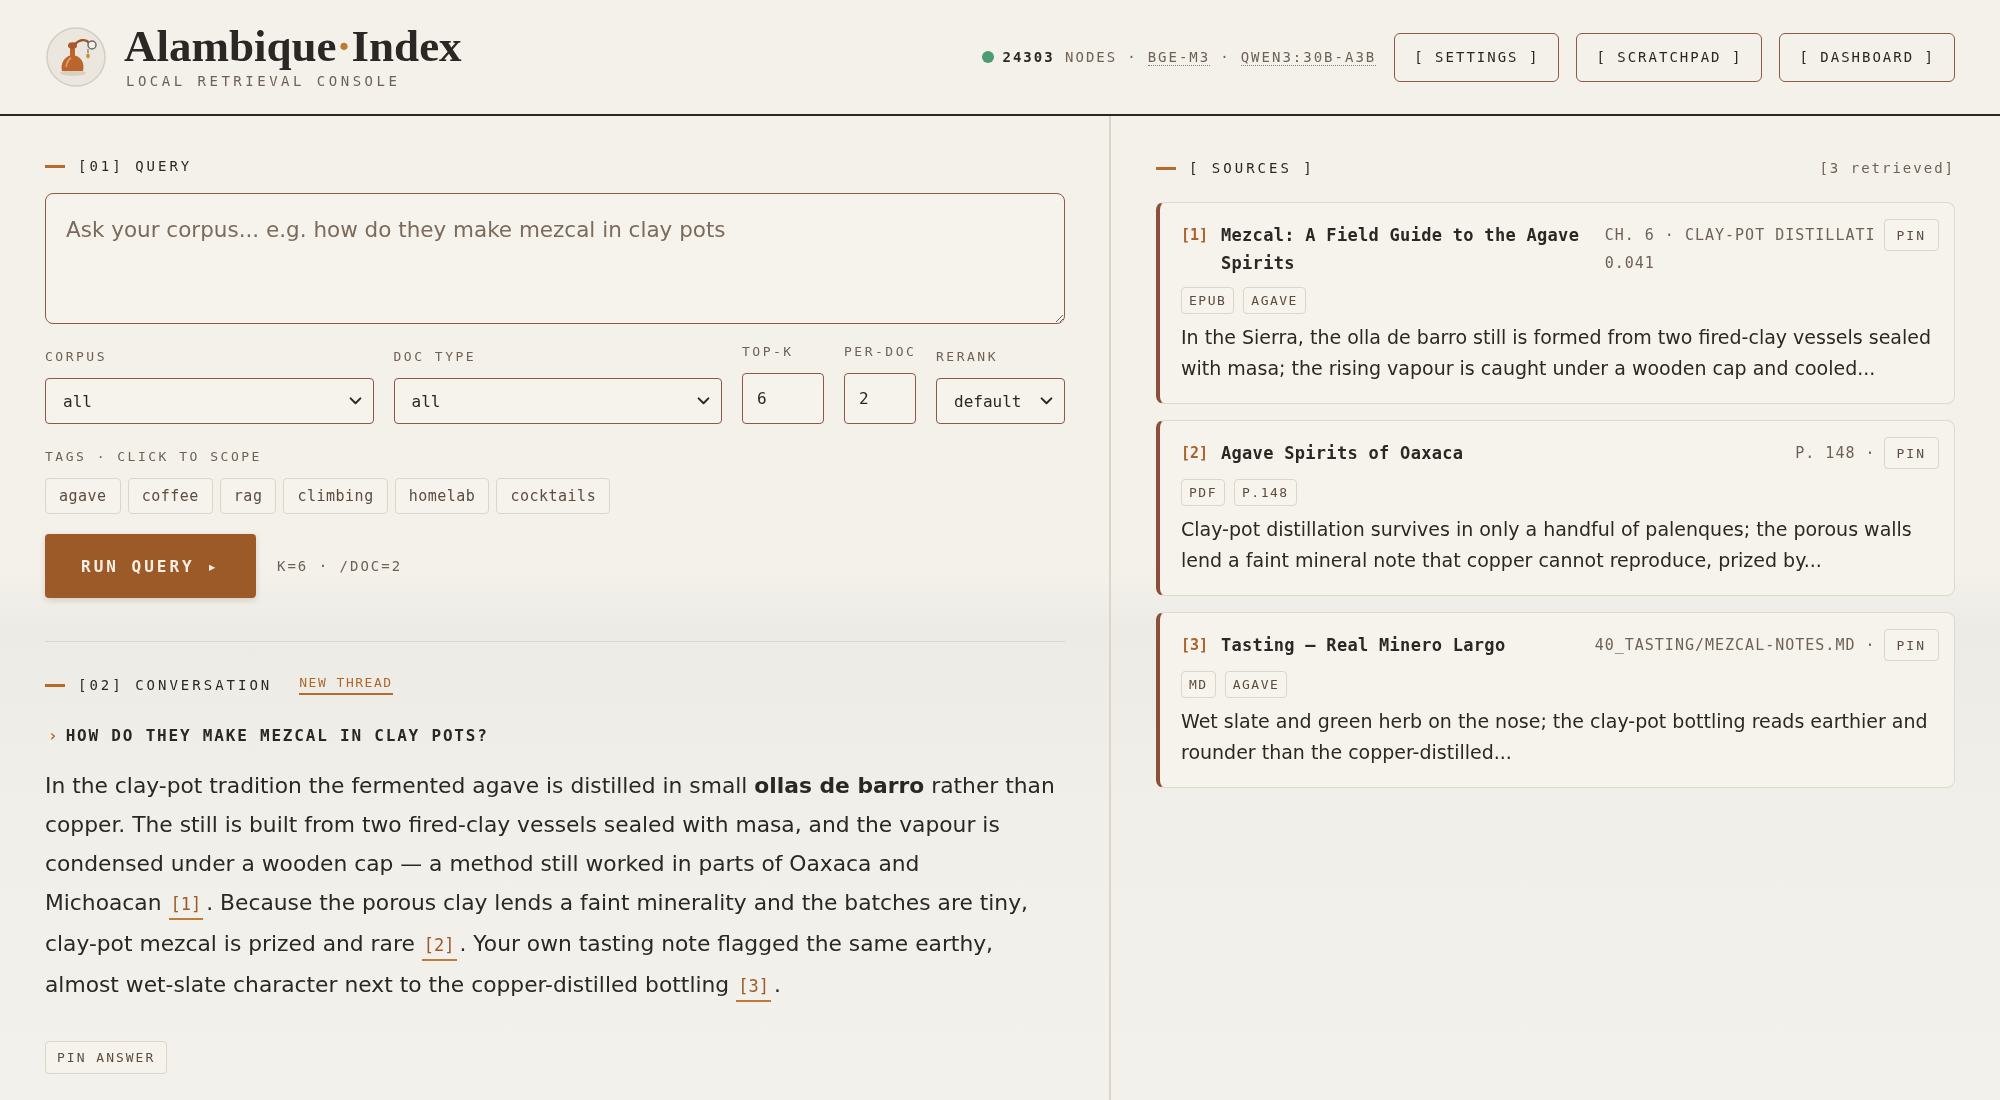  Describe the element at coordinates (1887, 168) in the screenshot. I see `retrieved-count: [3 retrieved]` at that location.